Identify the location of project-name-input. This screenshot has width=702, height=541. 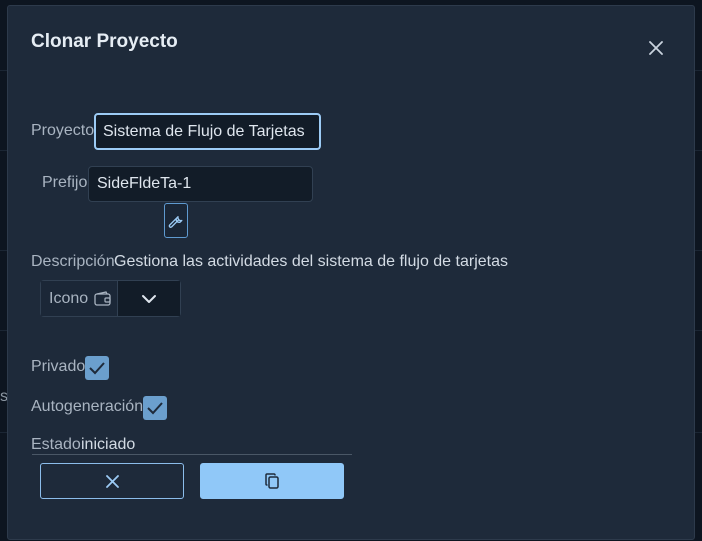
(207, 131).